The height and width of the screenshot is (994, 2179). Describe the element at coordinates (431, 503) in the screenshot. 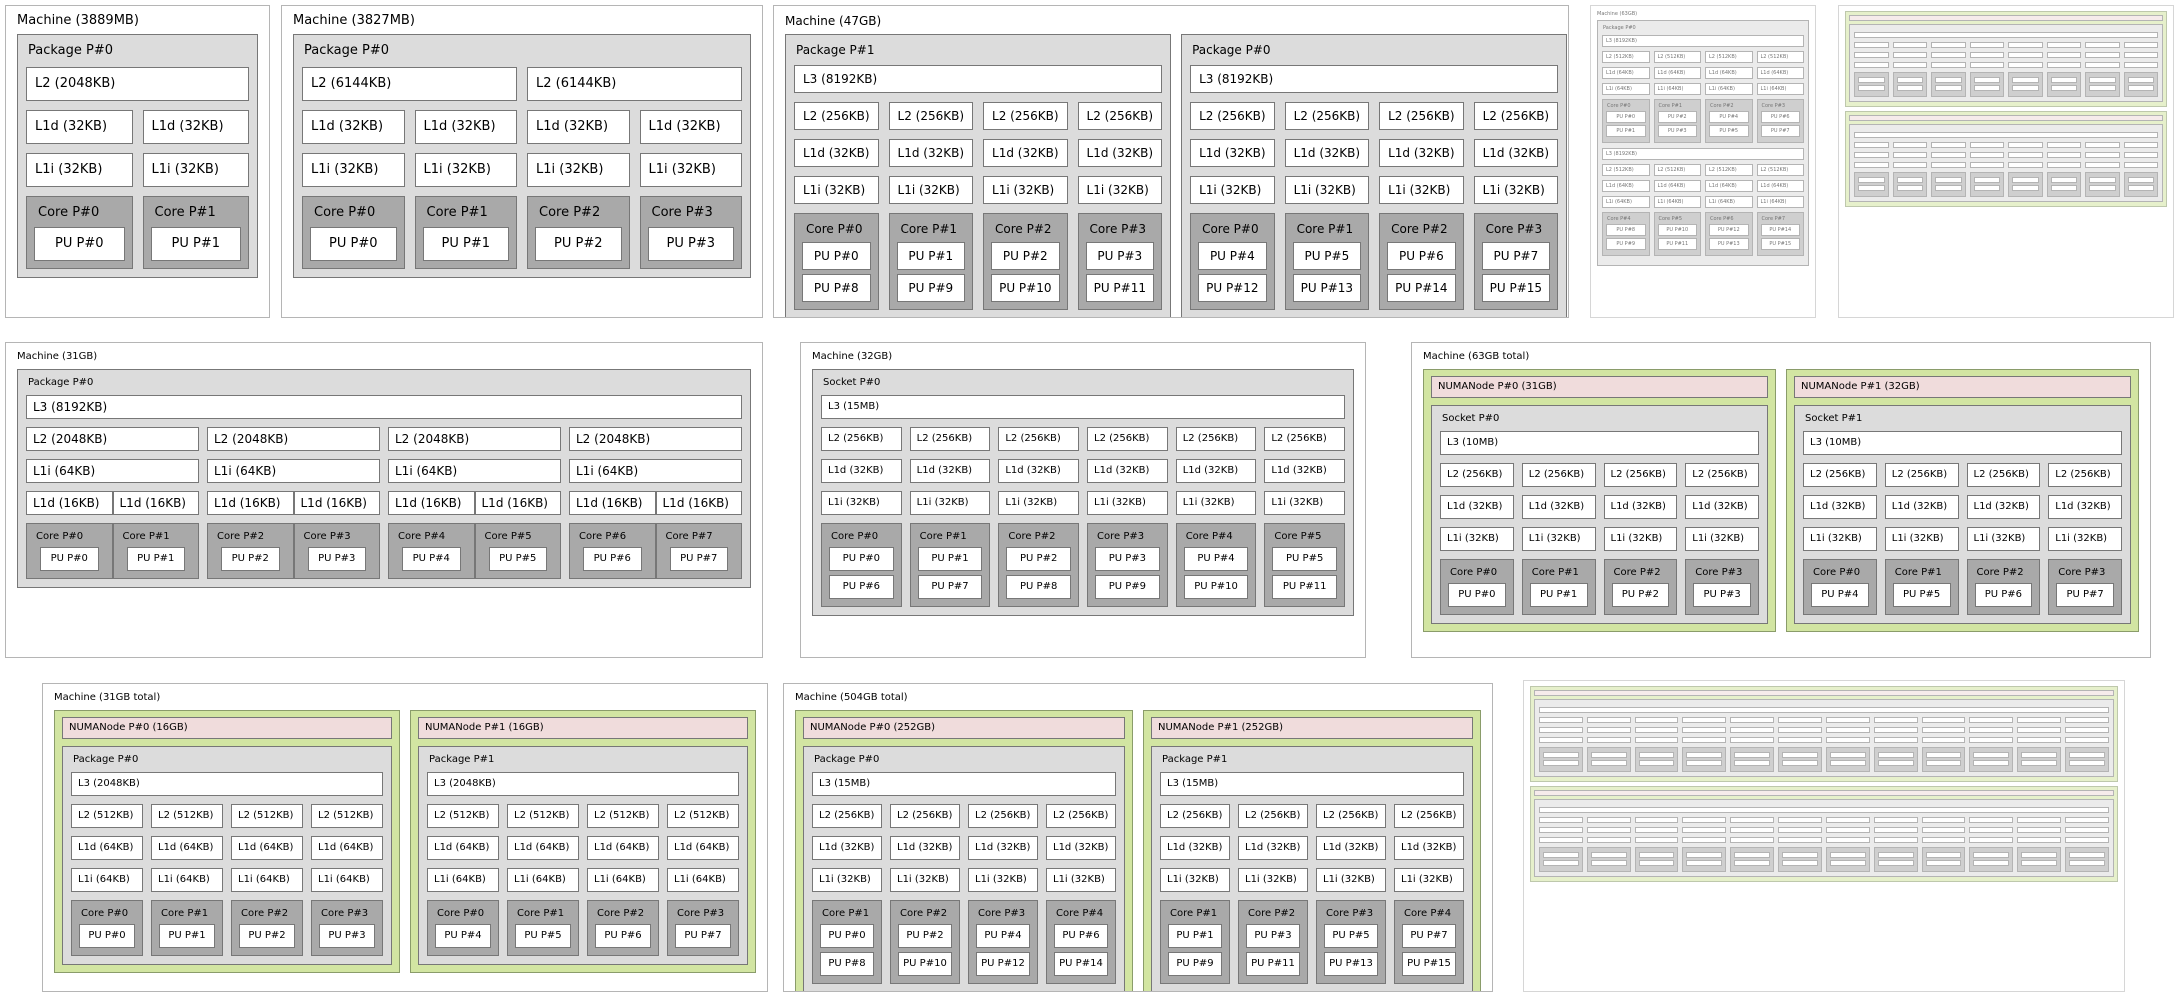

I see `l1d-cache: L1d (16KB)` at that location.